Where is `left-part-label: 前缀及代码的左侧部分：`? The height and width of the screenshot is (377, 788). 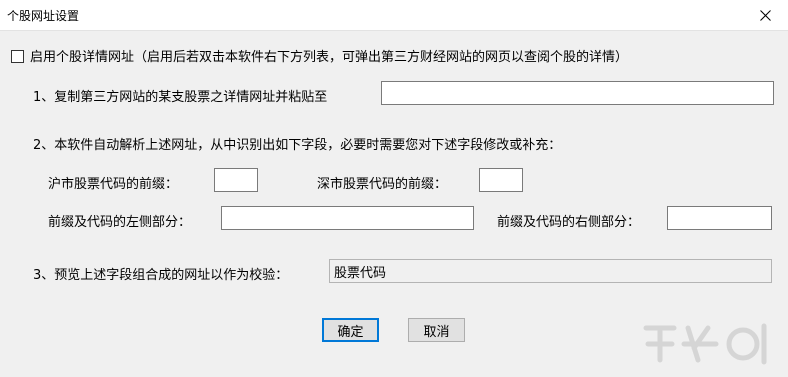 left-part-label: 前缀及代码的左侧部分： is located at coordinates (120, 222).